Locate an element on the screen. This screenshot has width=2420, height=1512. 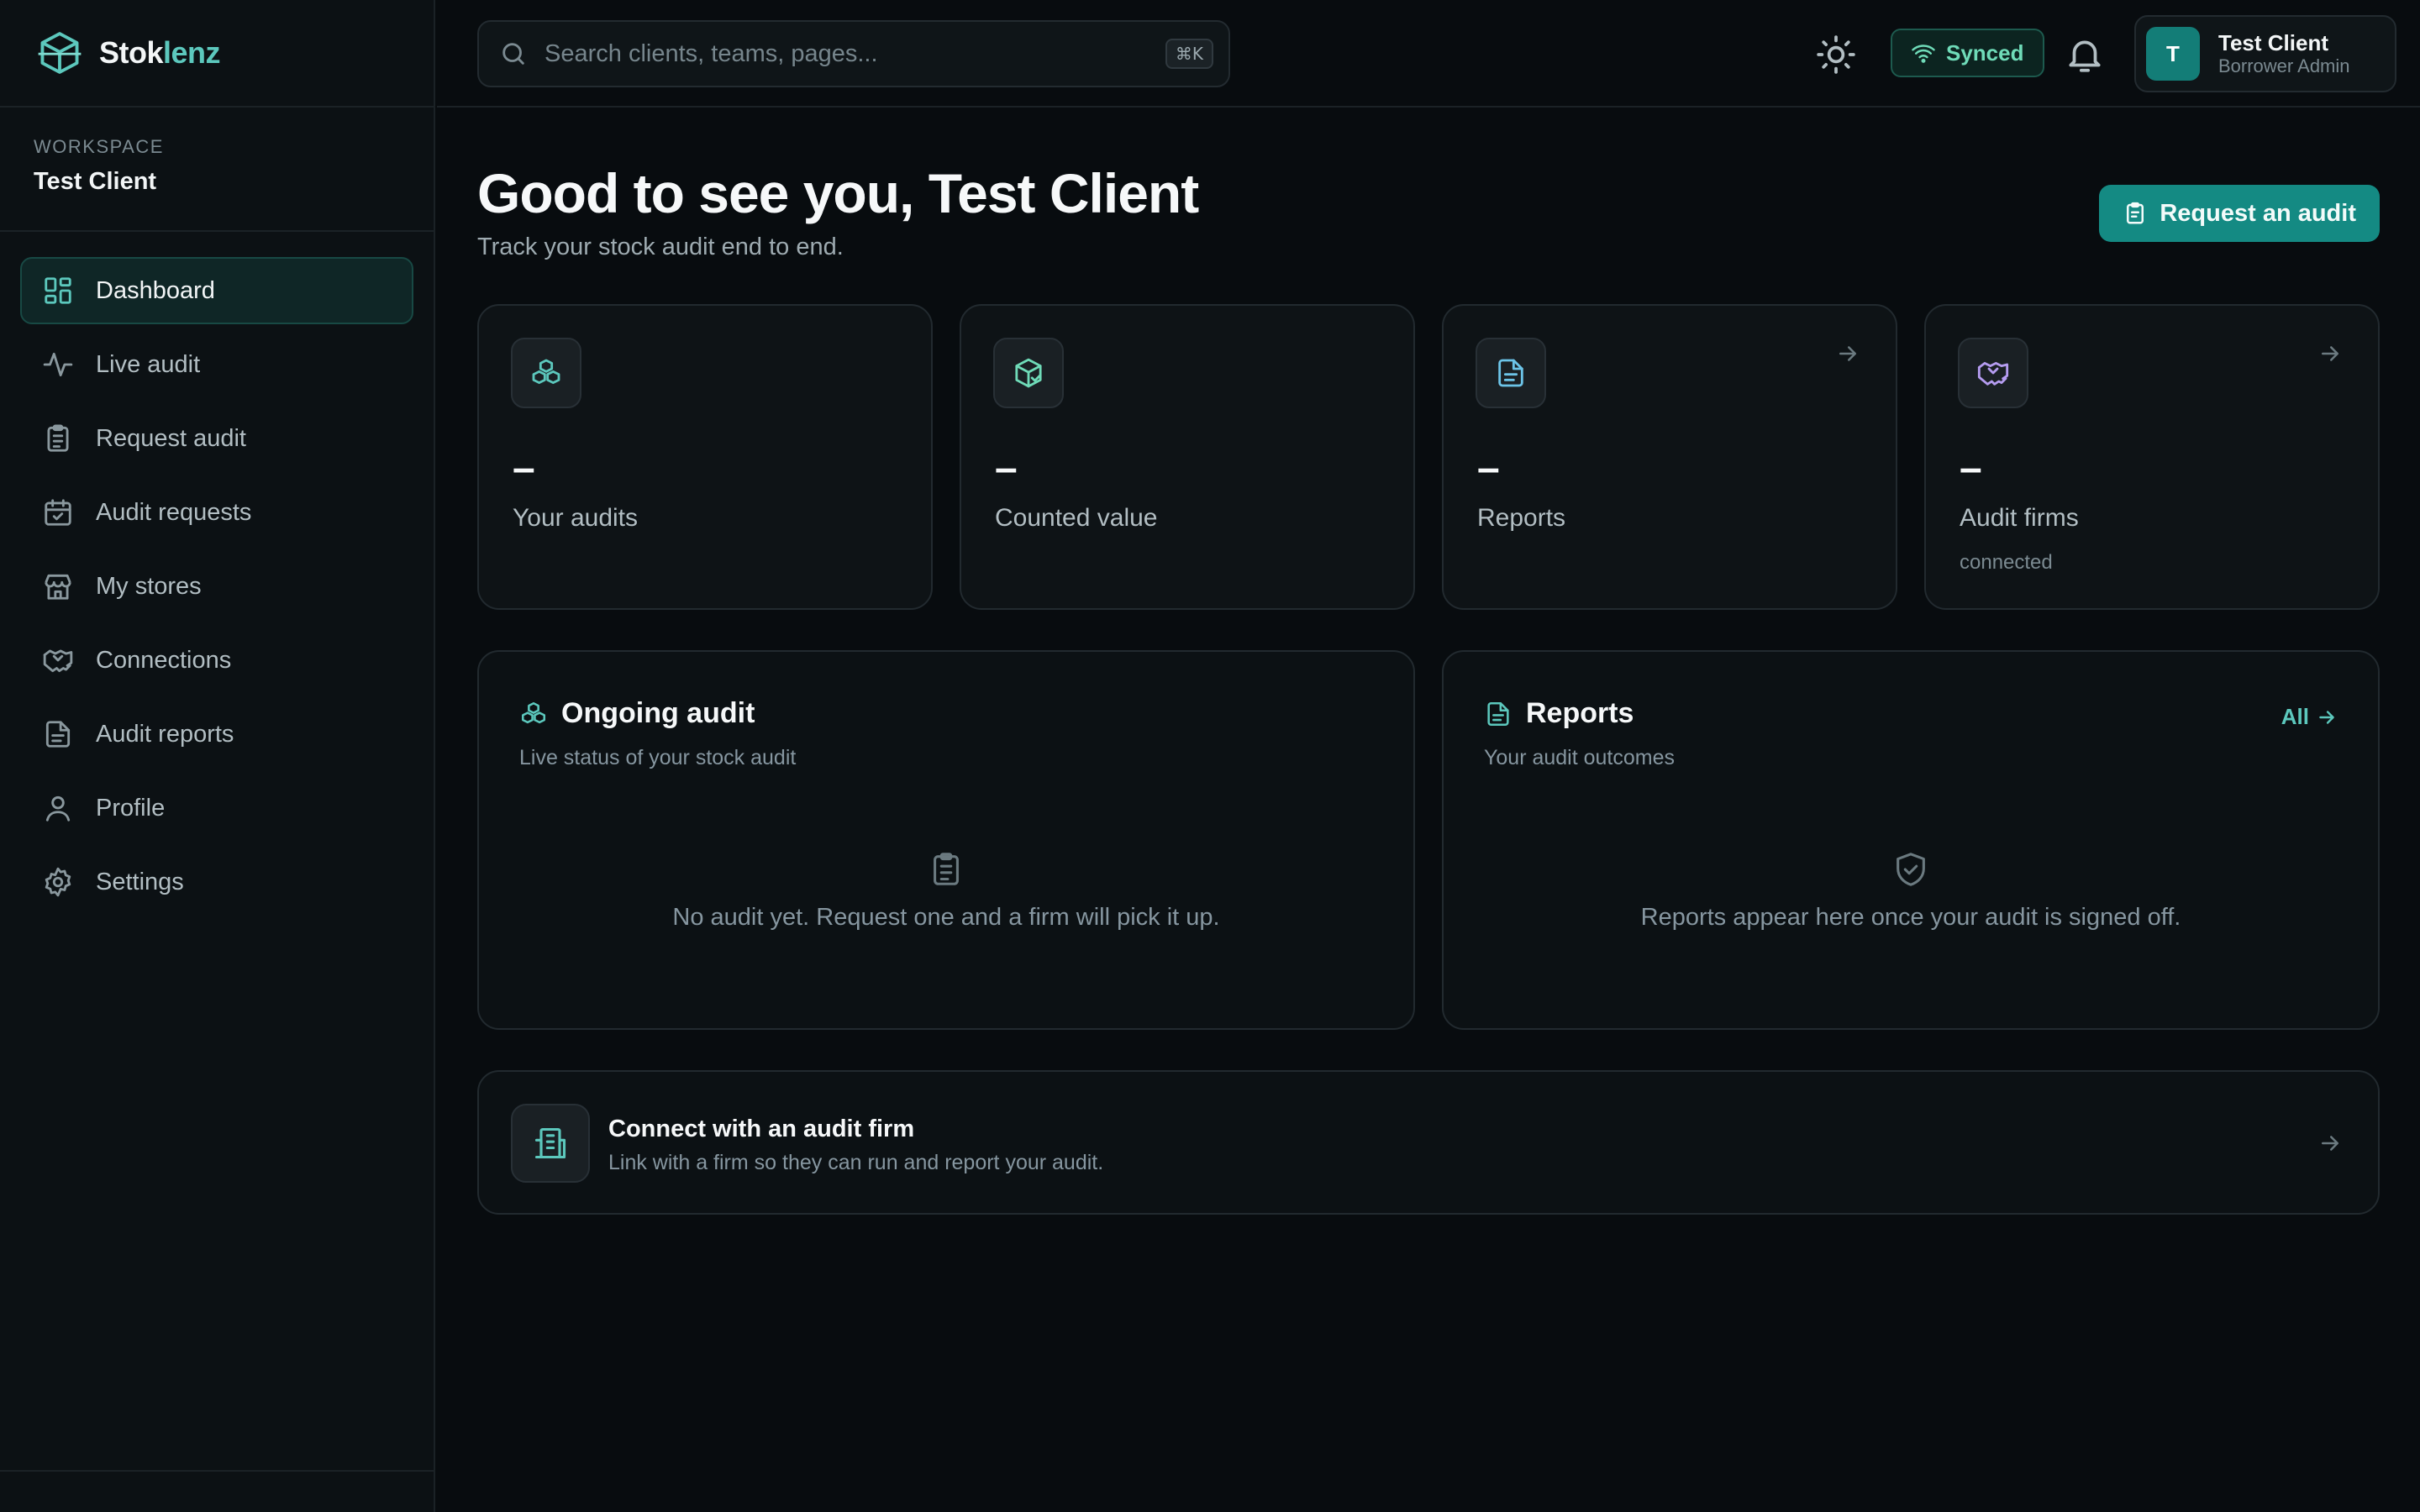
connect-icon-box is located at coordinates (551, 1143).